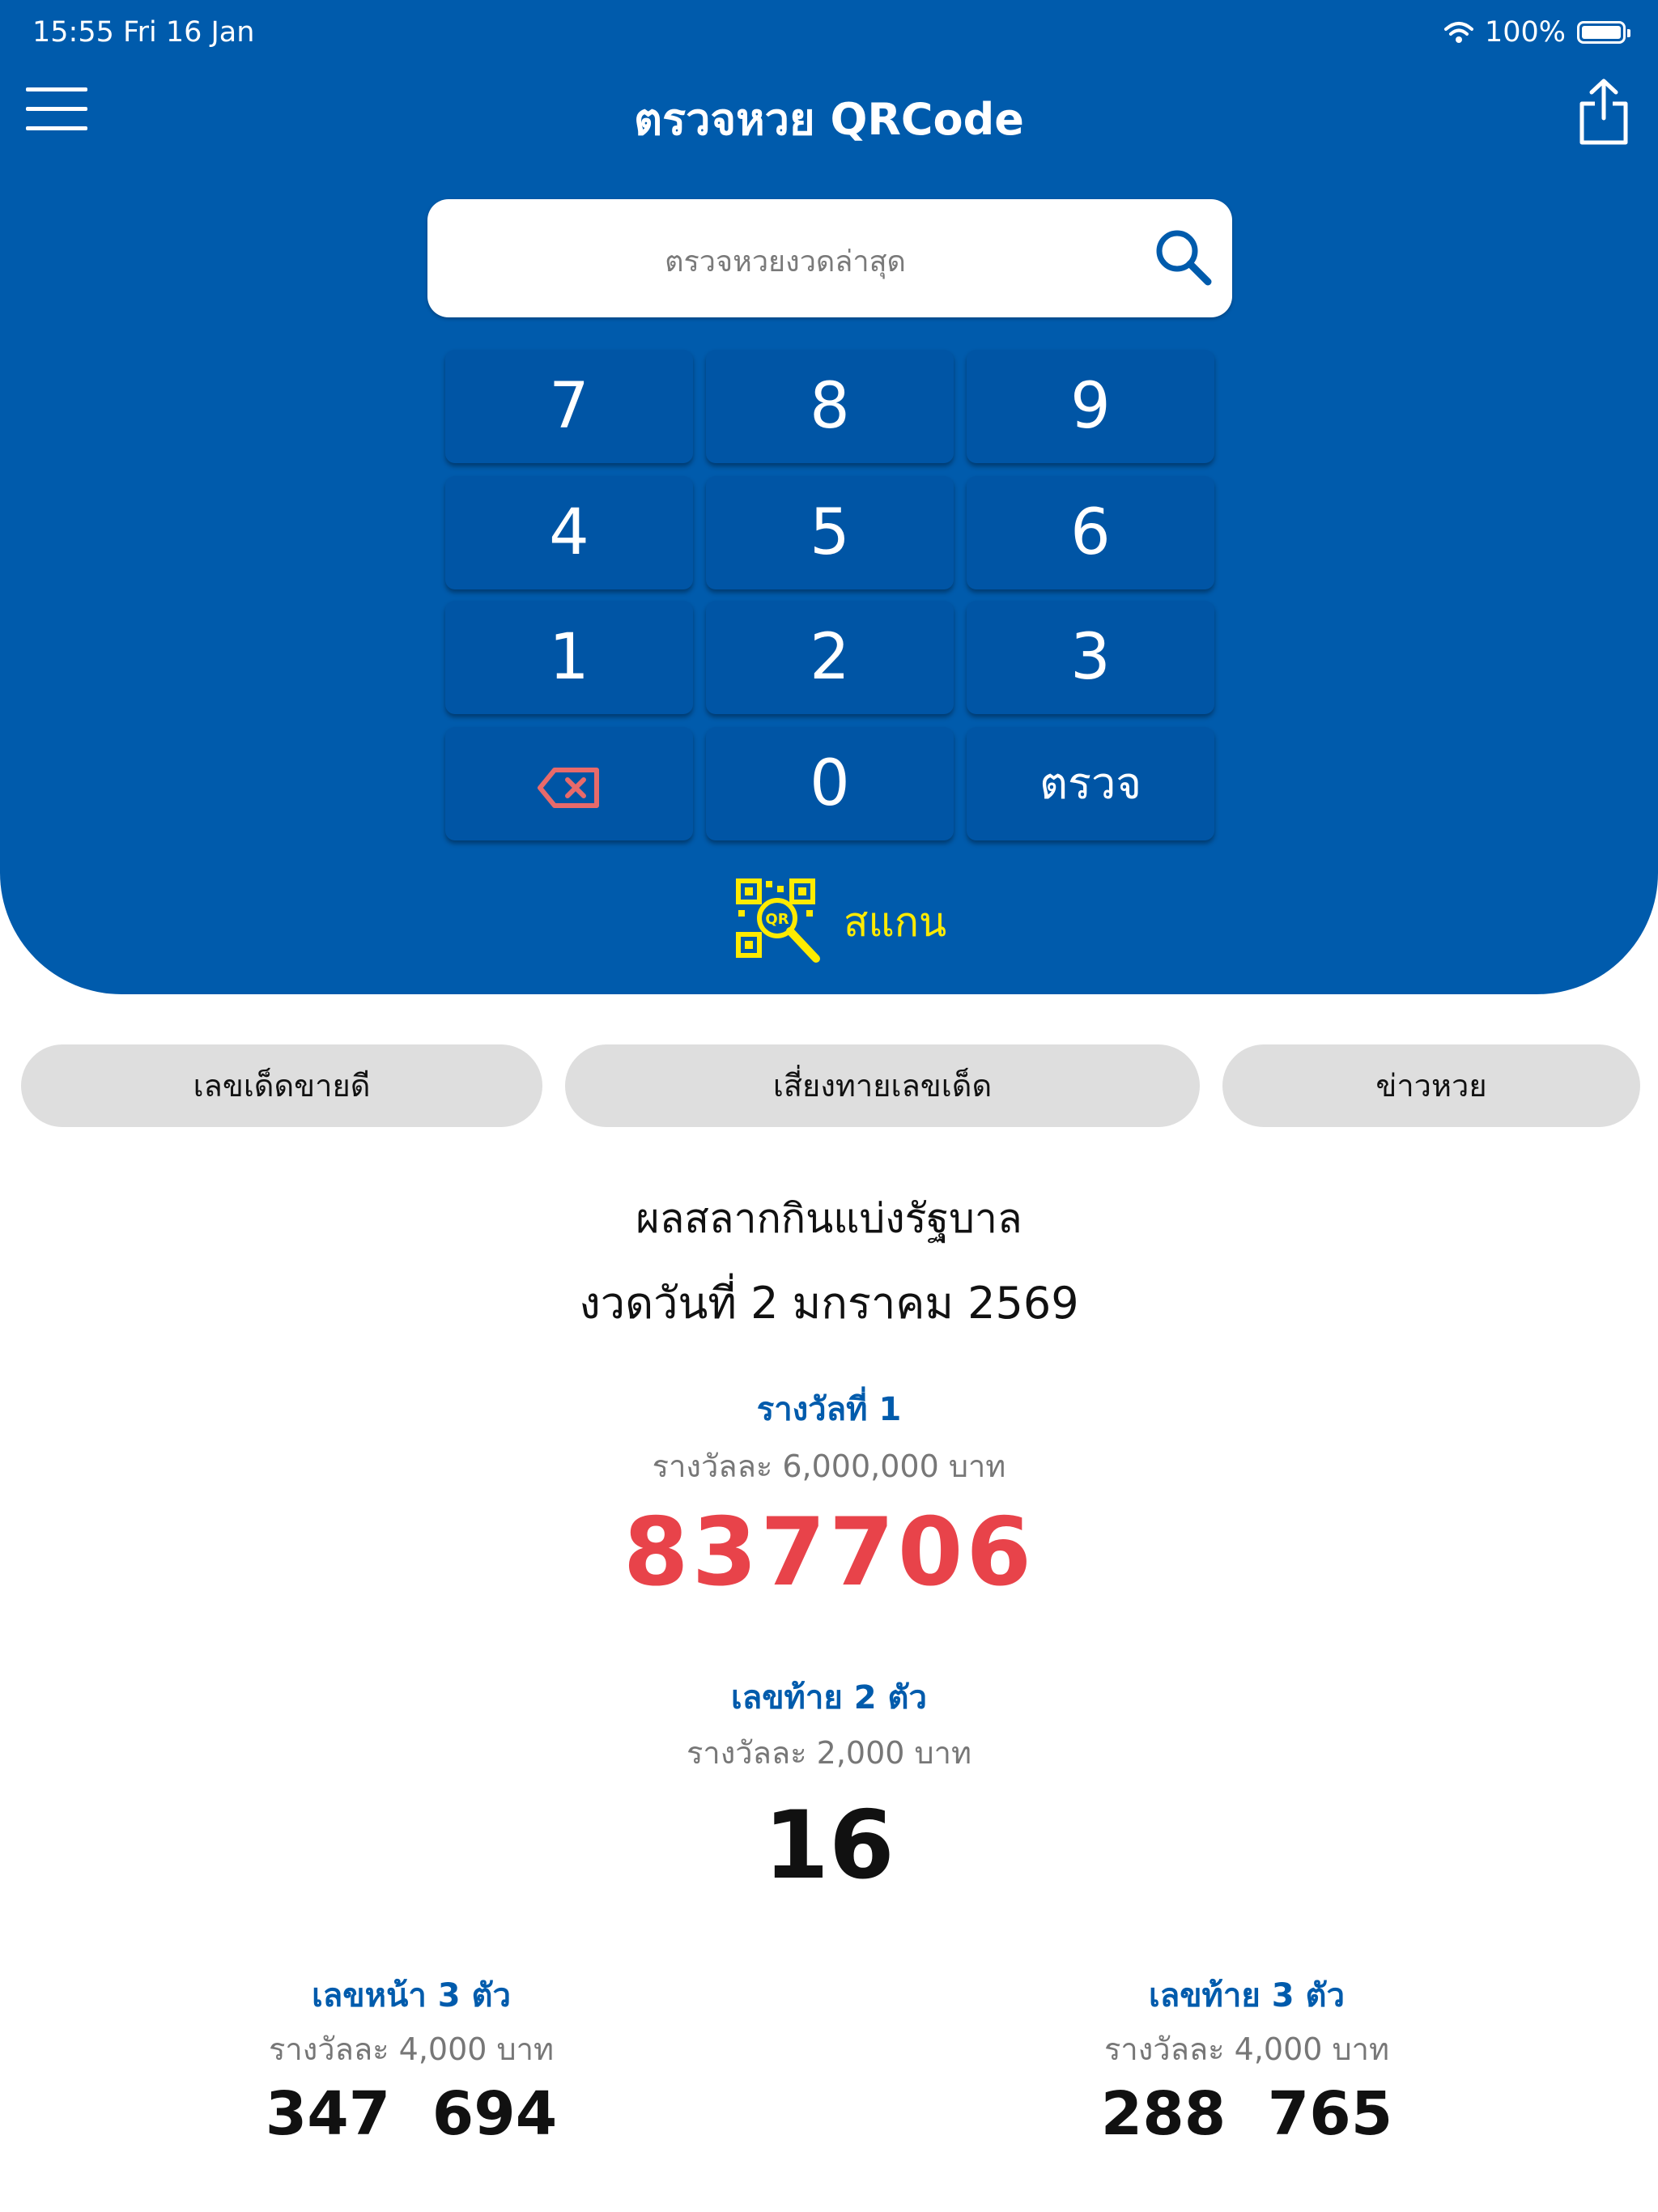 The width and height of the screenshot is (1658, 2212). Describe the element at coordinates (1247, 2114) in the screenshot. I see `last3-numbers: 288 765` at that location.